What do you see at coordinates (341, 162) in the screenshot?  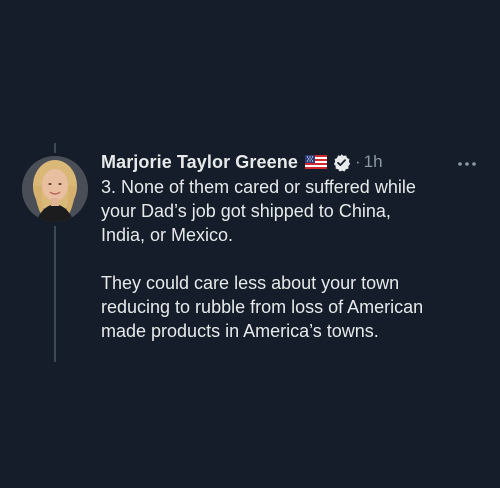 I see `verified-badge-icon` at bounding box center [341, 162].